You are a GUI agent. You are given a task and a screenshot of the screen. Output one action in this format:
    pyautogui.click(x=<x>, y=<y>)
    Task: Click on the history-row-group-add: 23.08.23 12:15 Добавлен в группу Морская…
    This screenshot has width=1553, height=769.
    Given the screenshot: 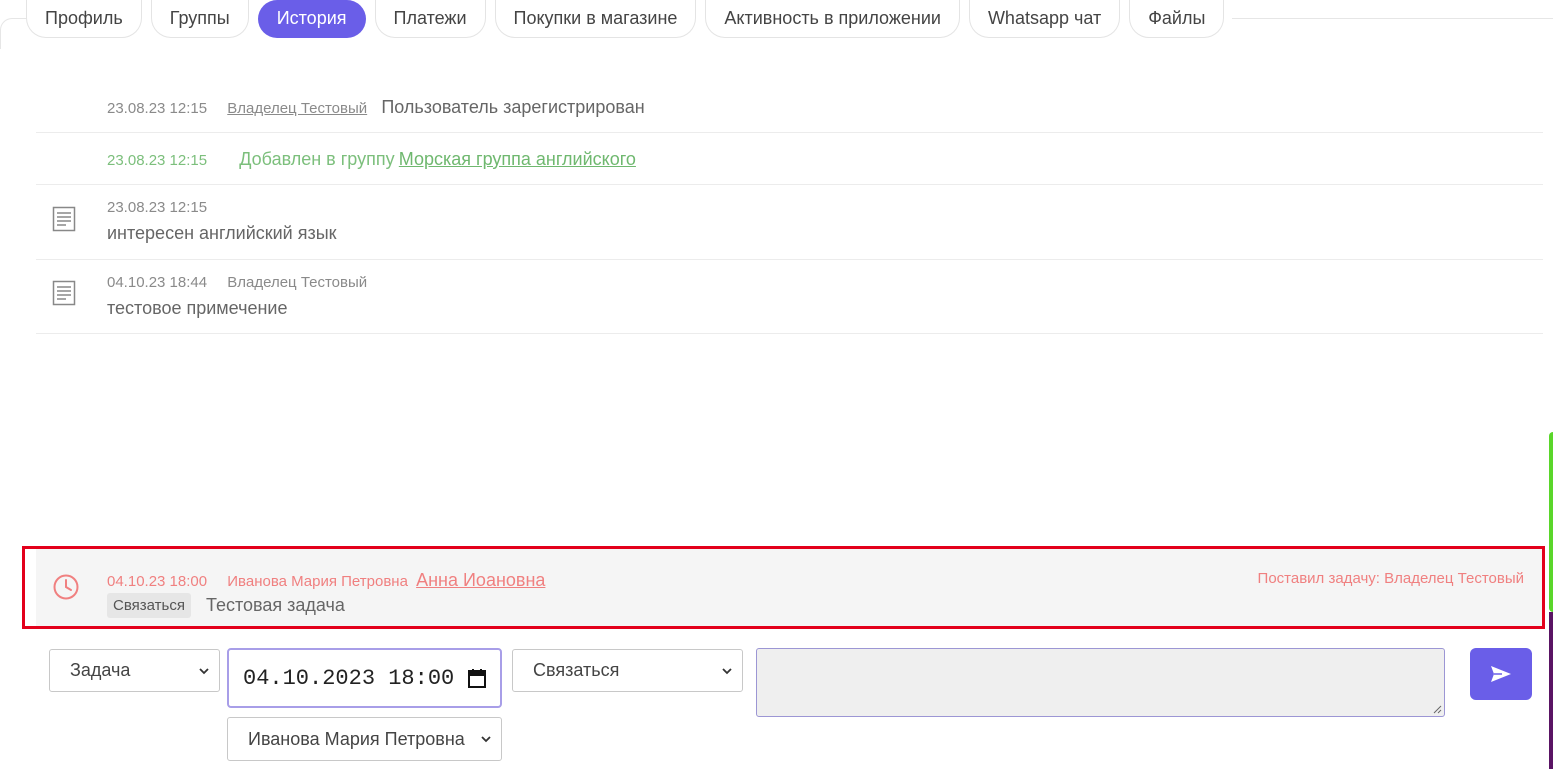 What is the action you would take?
    pyautogui.click(x=789, y=158)
    